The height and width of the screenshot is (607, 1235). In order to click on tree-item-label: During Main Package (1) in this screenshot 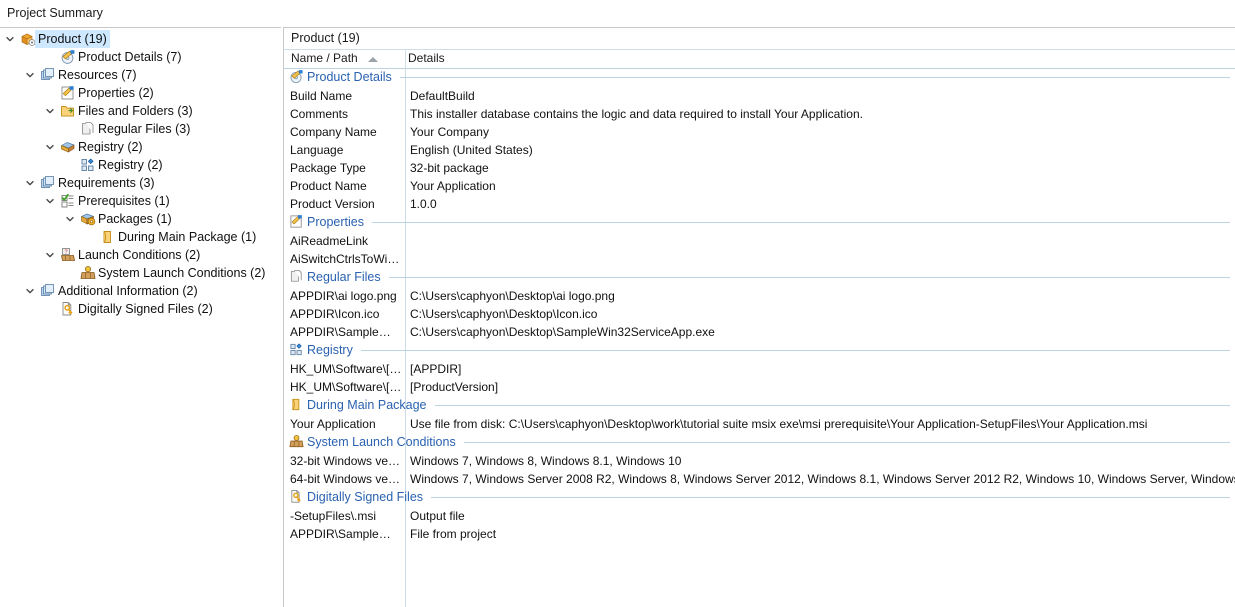, I will do `click(187, 237)`.